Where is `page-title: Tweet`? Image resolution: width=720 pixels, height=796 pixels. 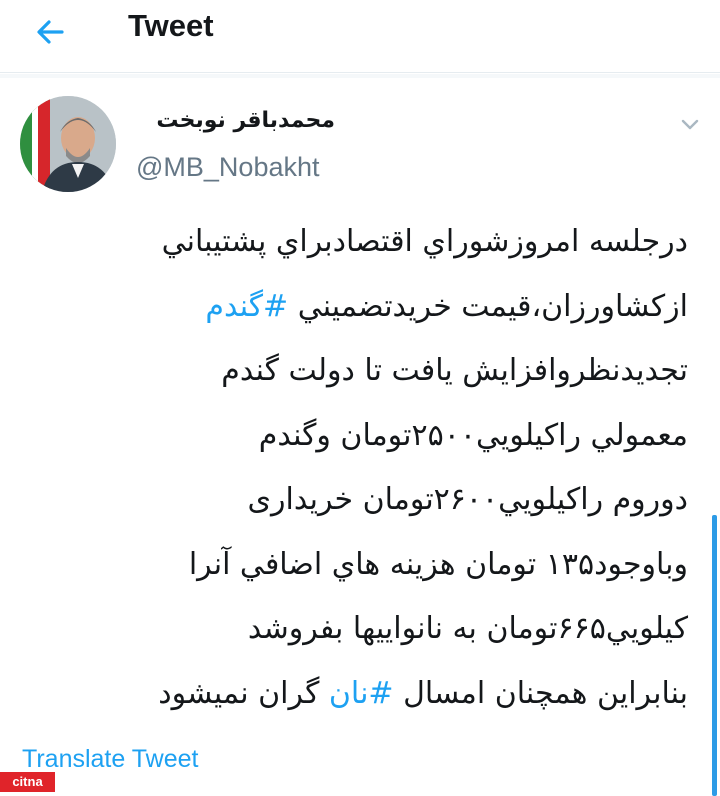
page-title: Tweet is located at coordinates (171, 25).